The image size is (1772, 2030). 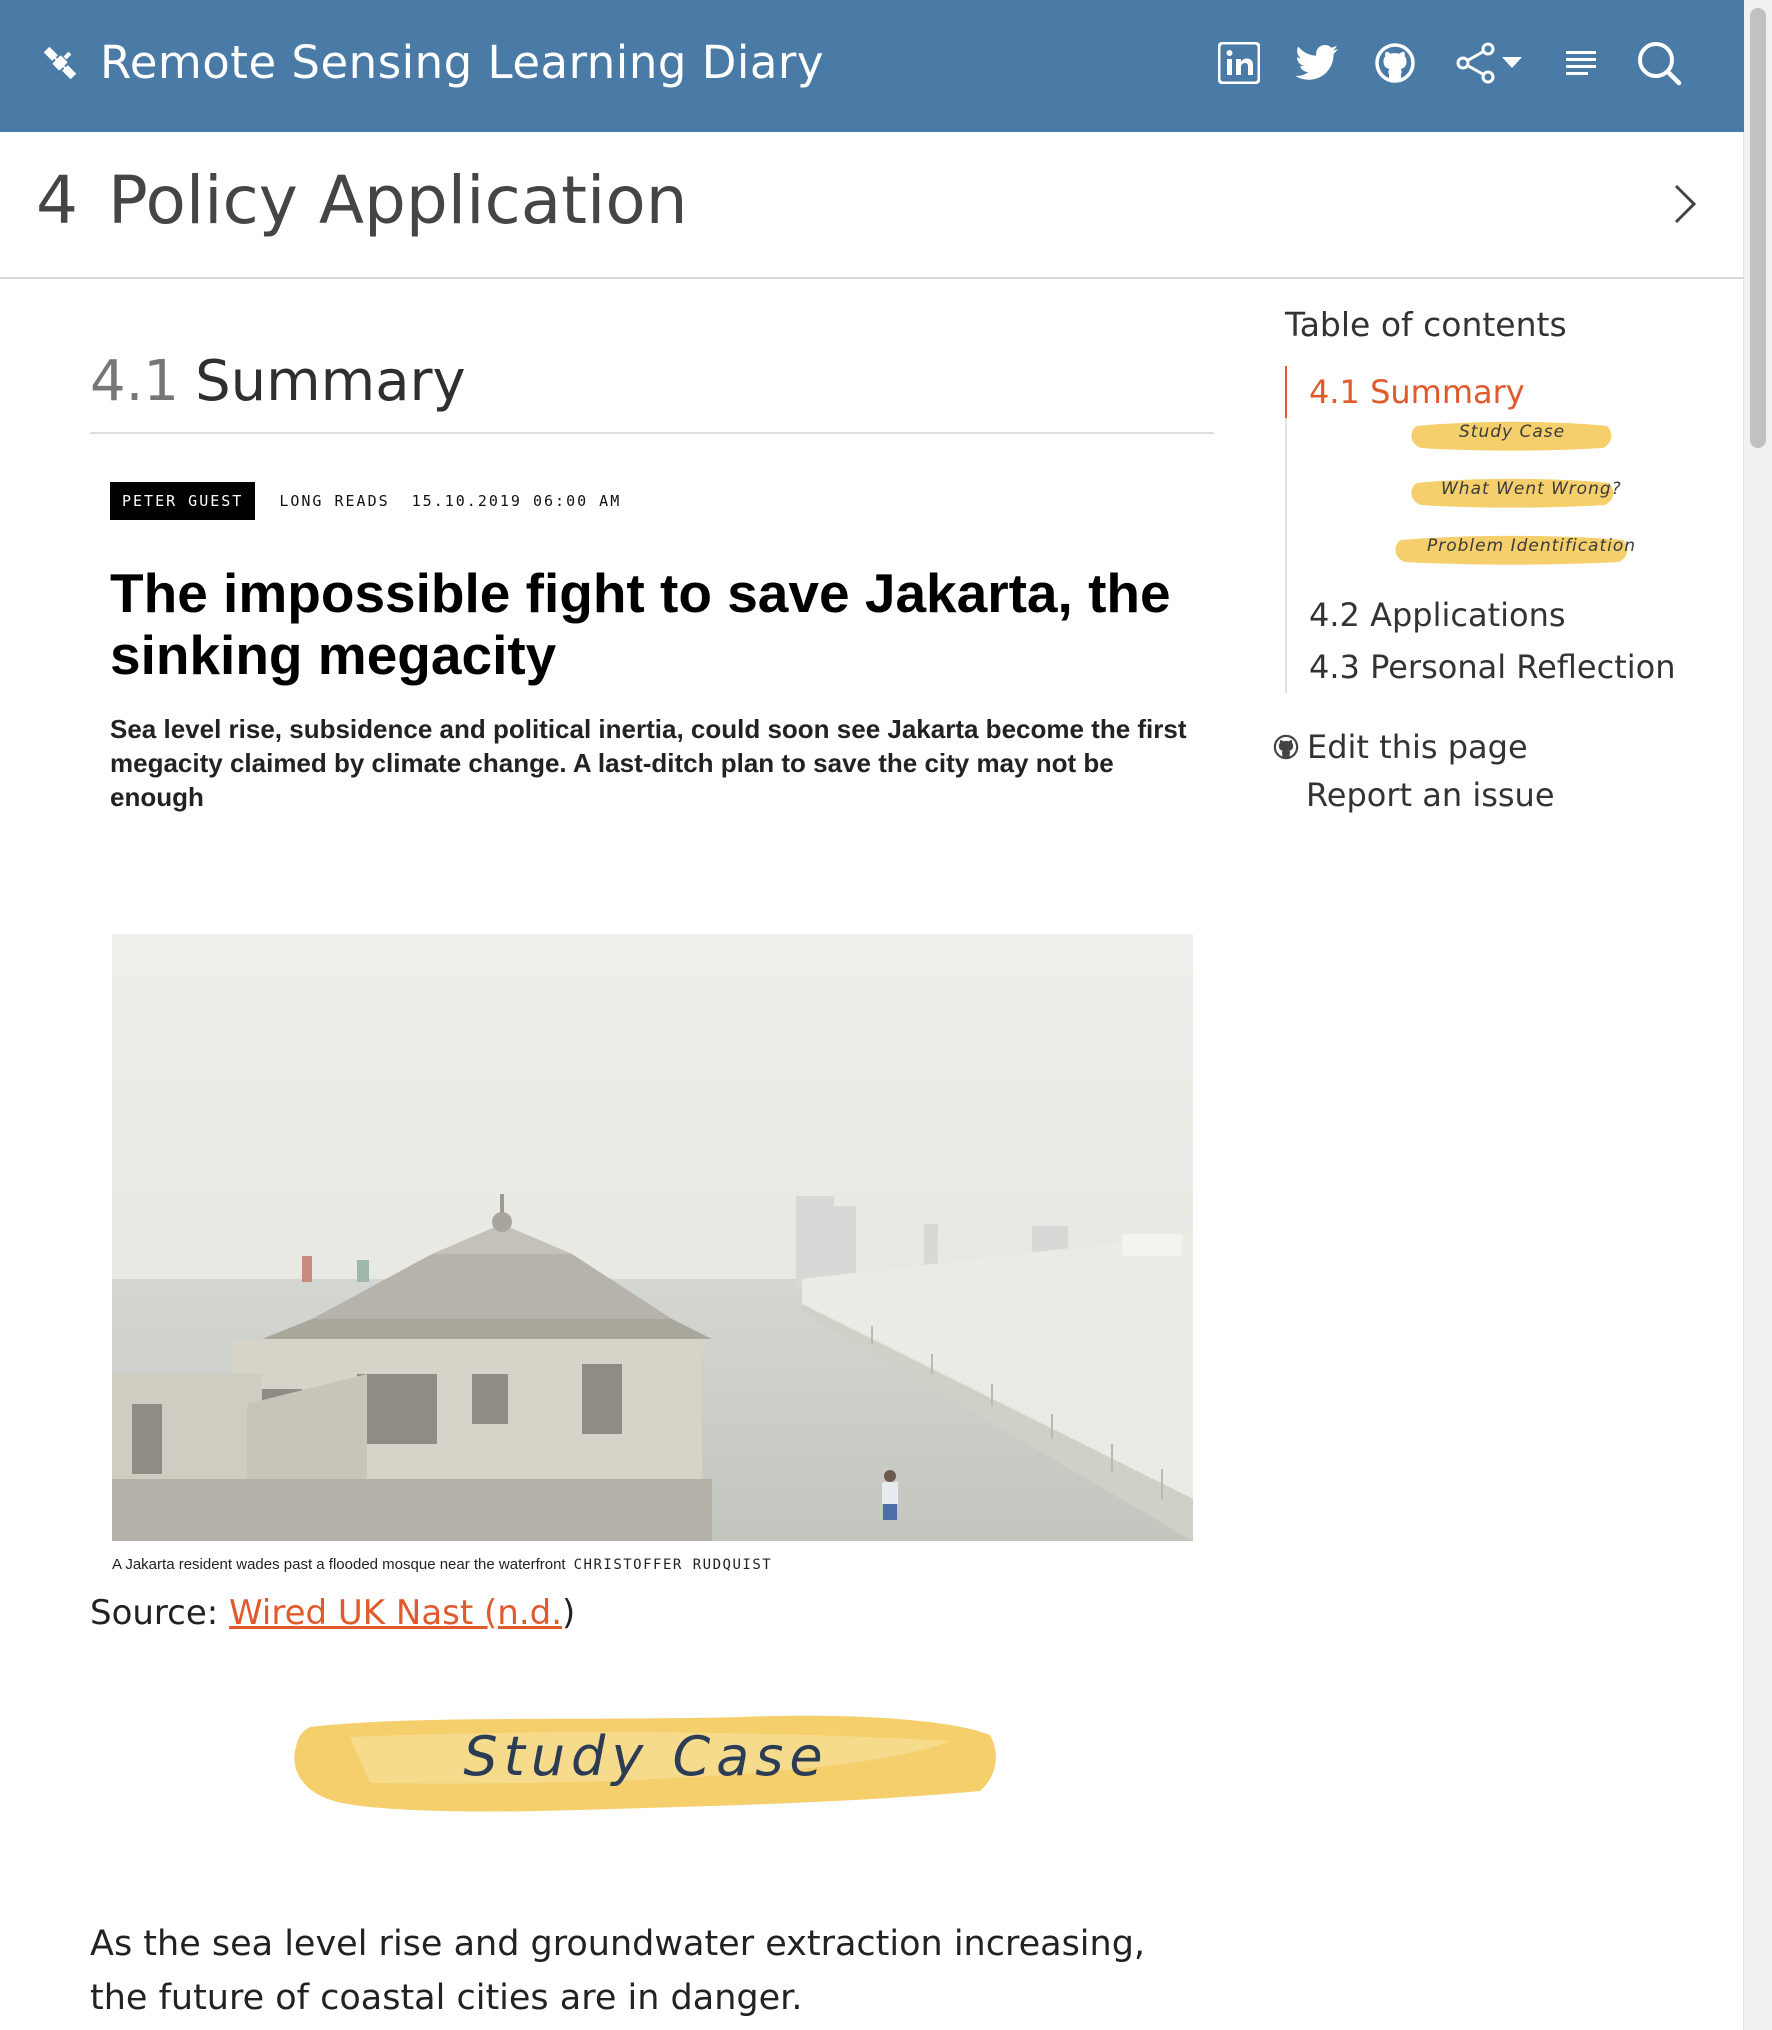 I want to click on report-issue-label: Report an issue, so click(x=1430, y=795).